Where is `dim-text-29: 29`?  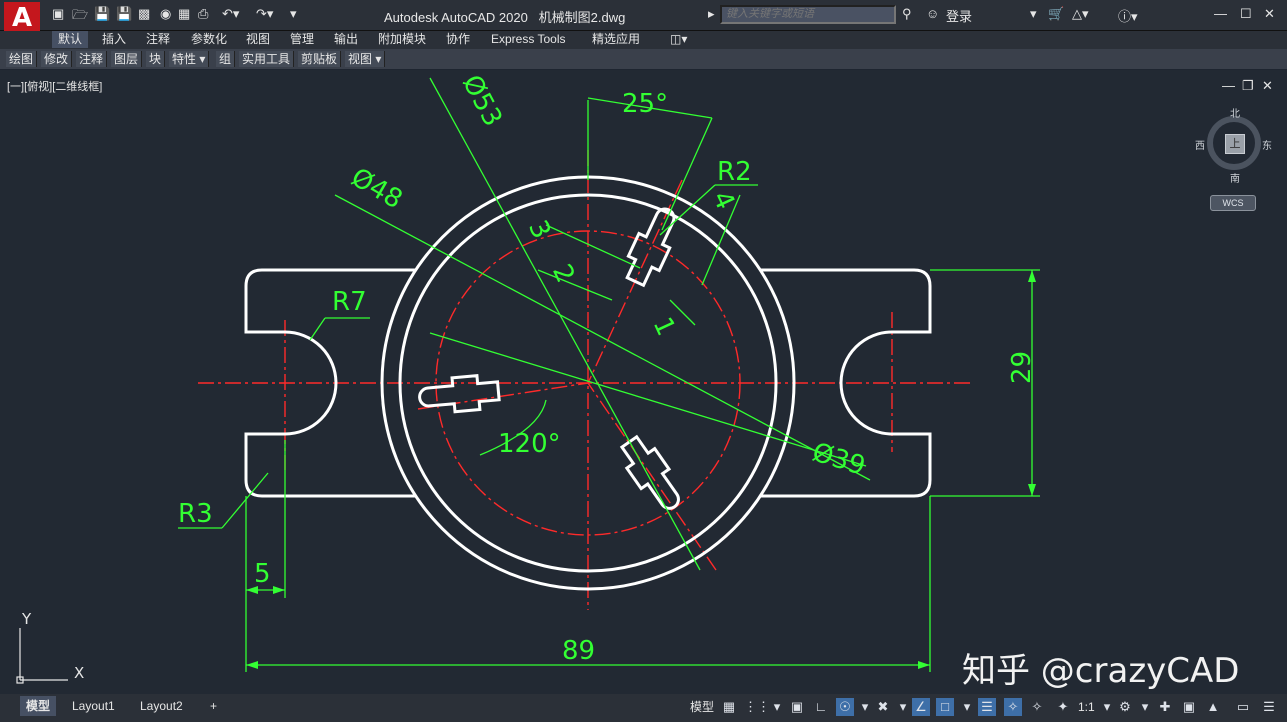
dim-text-29: 29 is located at coordinates (1022, 367).